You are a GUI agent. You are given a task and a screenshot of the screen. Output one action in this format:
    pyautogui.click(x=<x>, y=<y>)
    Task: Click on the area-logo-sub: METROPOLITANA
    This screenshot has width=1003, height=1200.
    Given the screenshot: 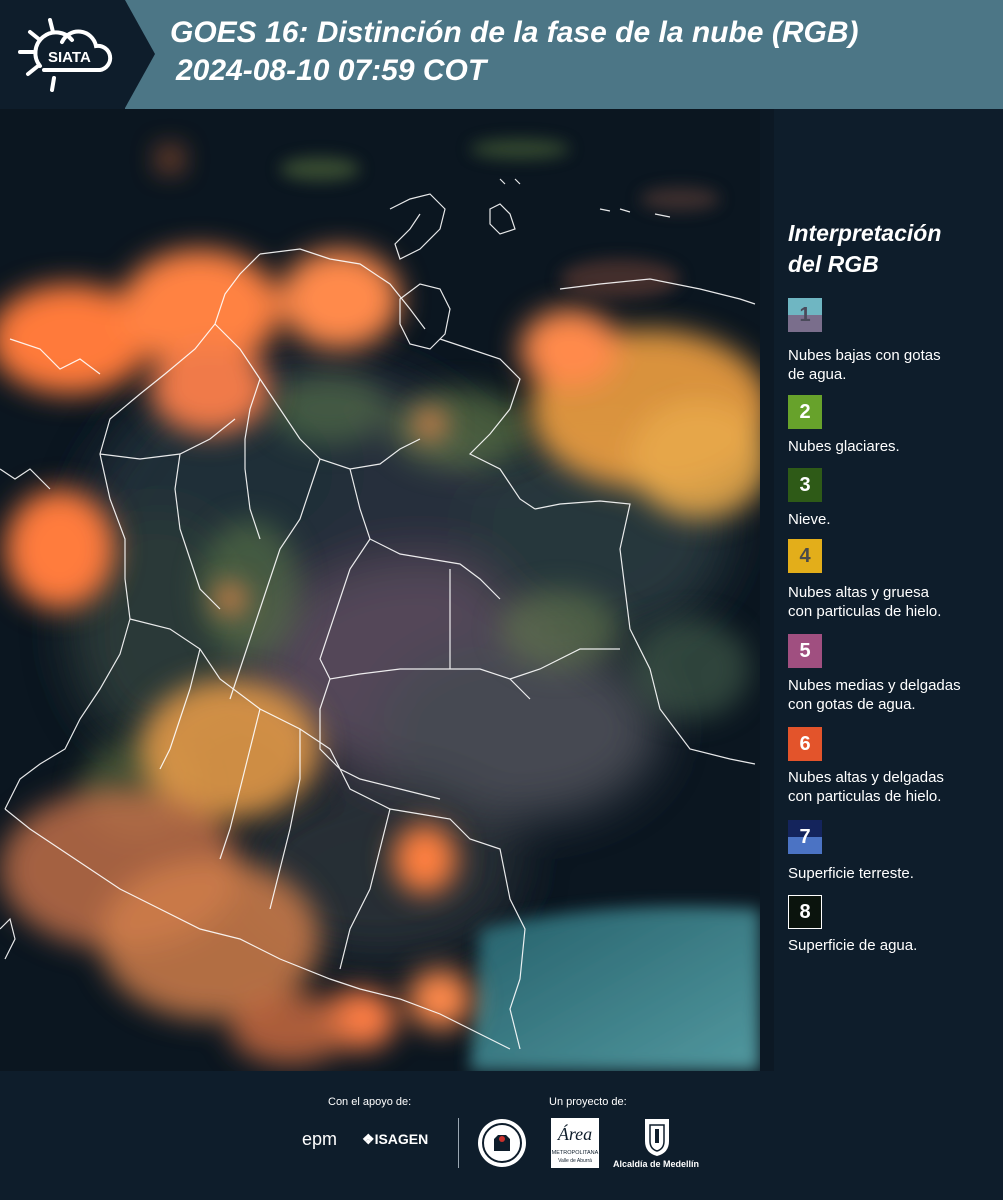 What is the action you would take?
    pyautogui.click(x=575, y=1153)
    